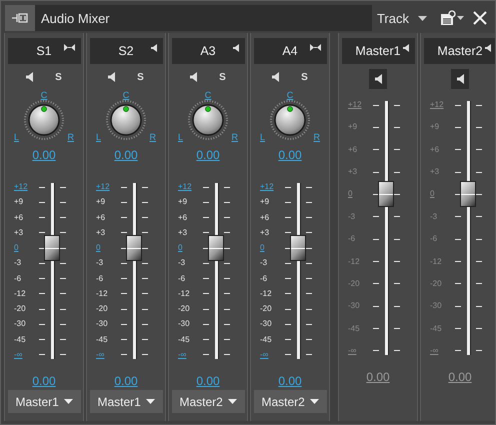 This screenshot has width=496, height=425. What do you see at coordinates (480, 18) in the screenshot?
I see `close-icon` at bounding box center [480, 18].